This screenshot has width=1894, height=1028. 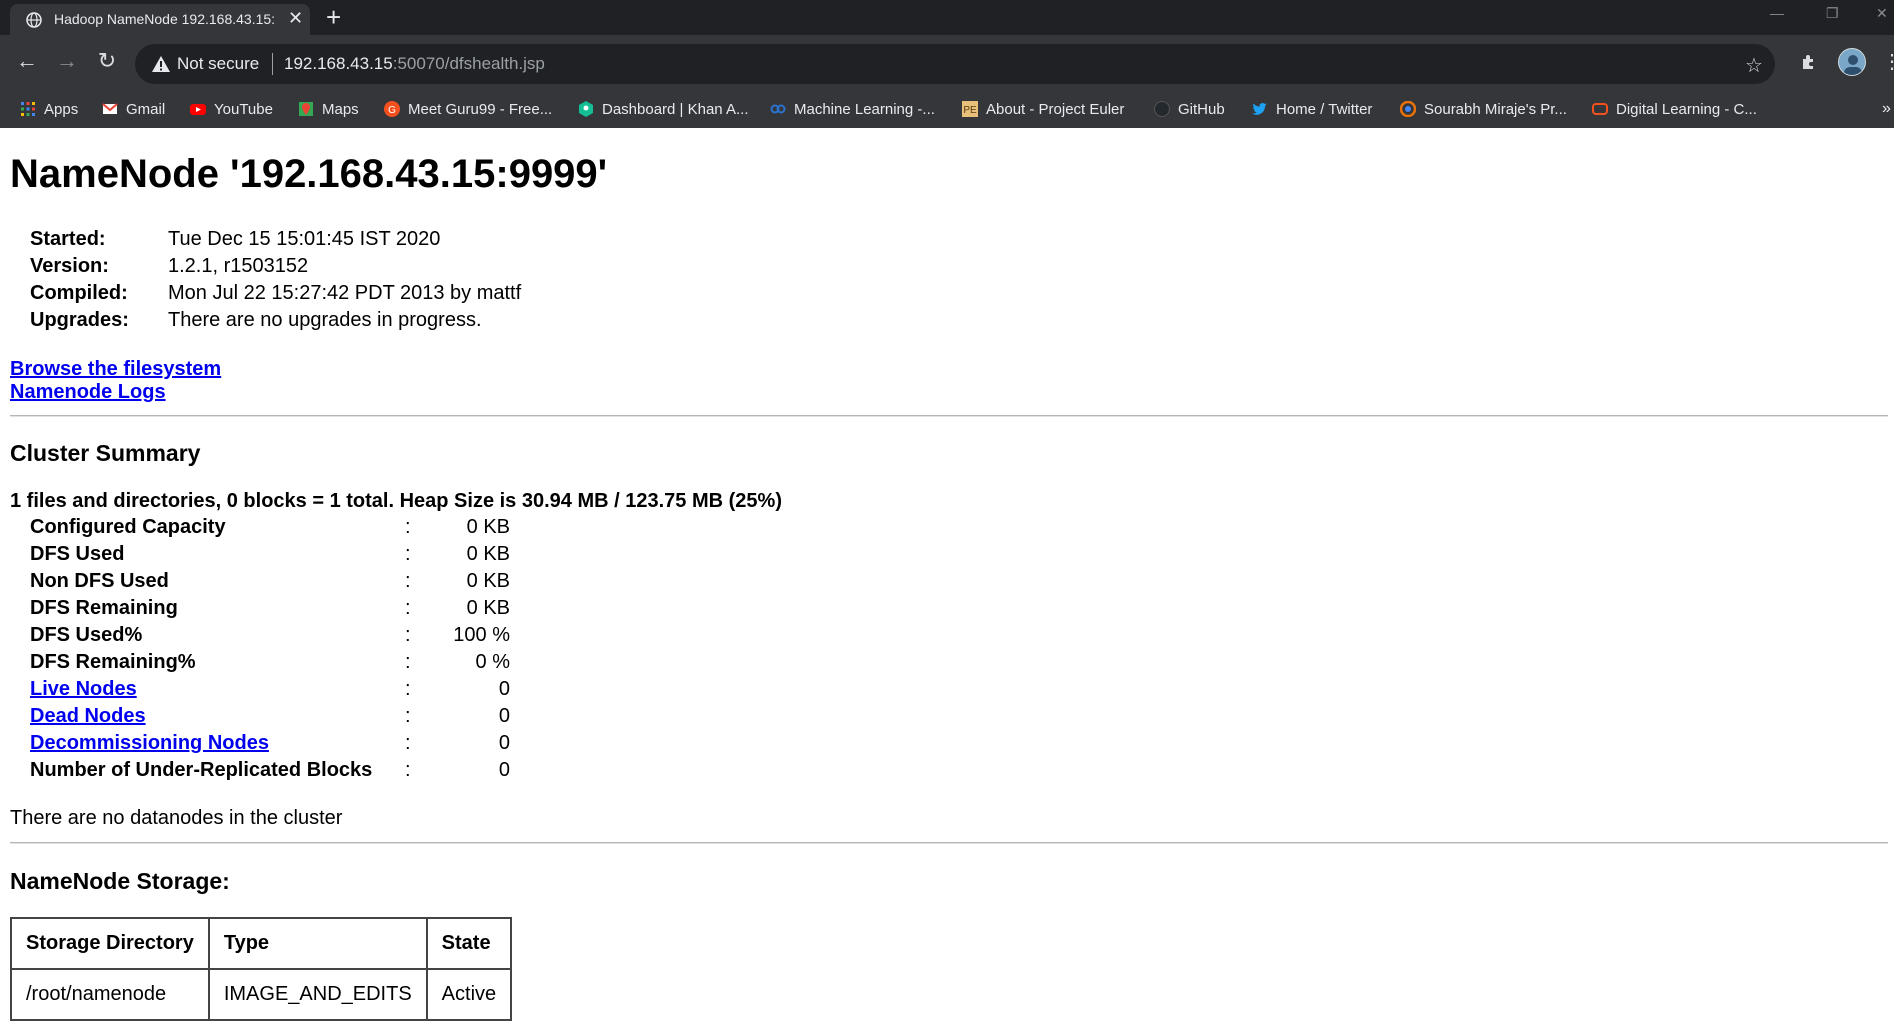 I want to click on info-value: 1.2.1, r1503152, so click(x=238, y=266).